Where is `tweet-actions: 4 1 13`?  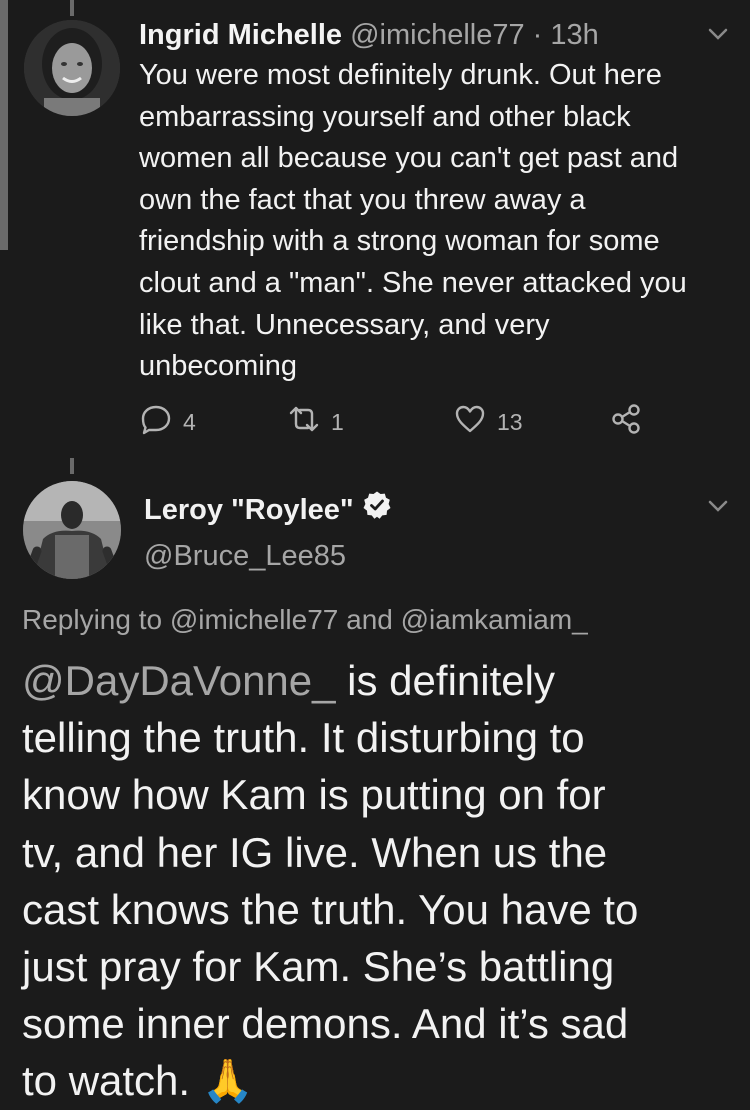
tweet-actions: 4 1 13 is located at coordinates (399, 422).